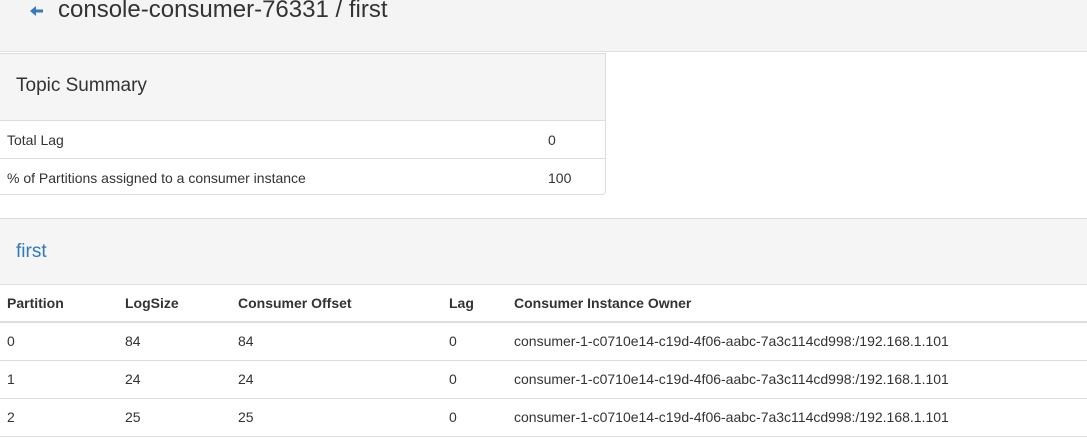  I want to click on cell-partition: 2, so click(59, 417).